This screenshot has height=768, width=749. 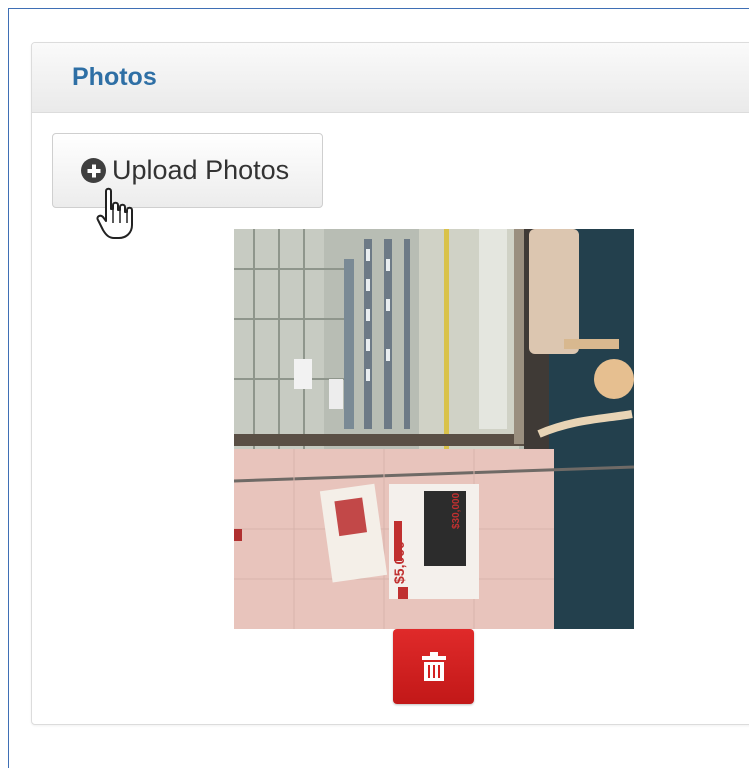 I want to click on delete-photo-button, so click(x=433, y=666).